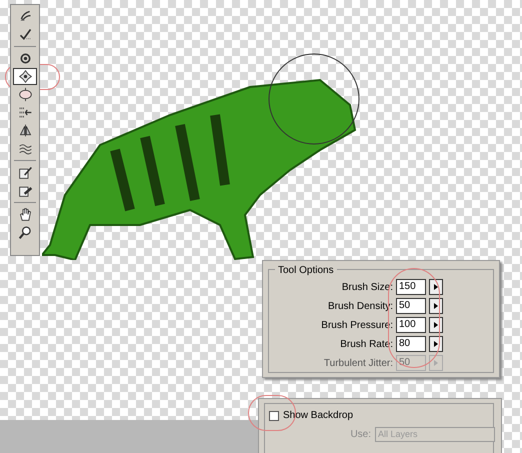 The width and height of the screenshot is (522, 453). Describe the element at coordinates (25, 130) in the screenshot. I see `mirror-icon` at that location.